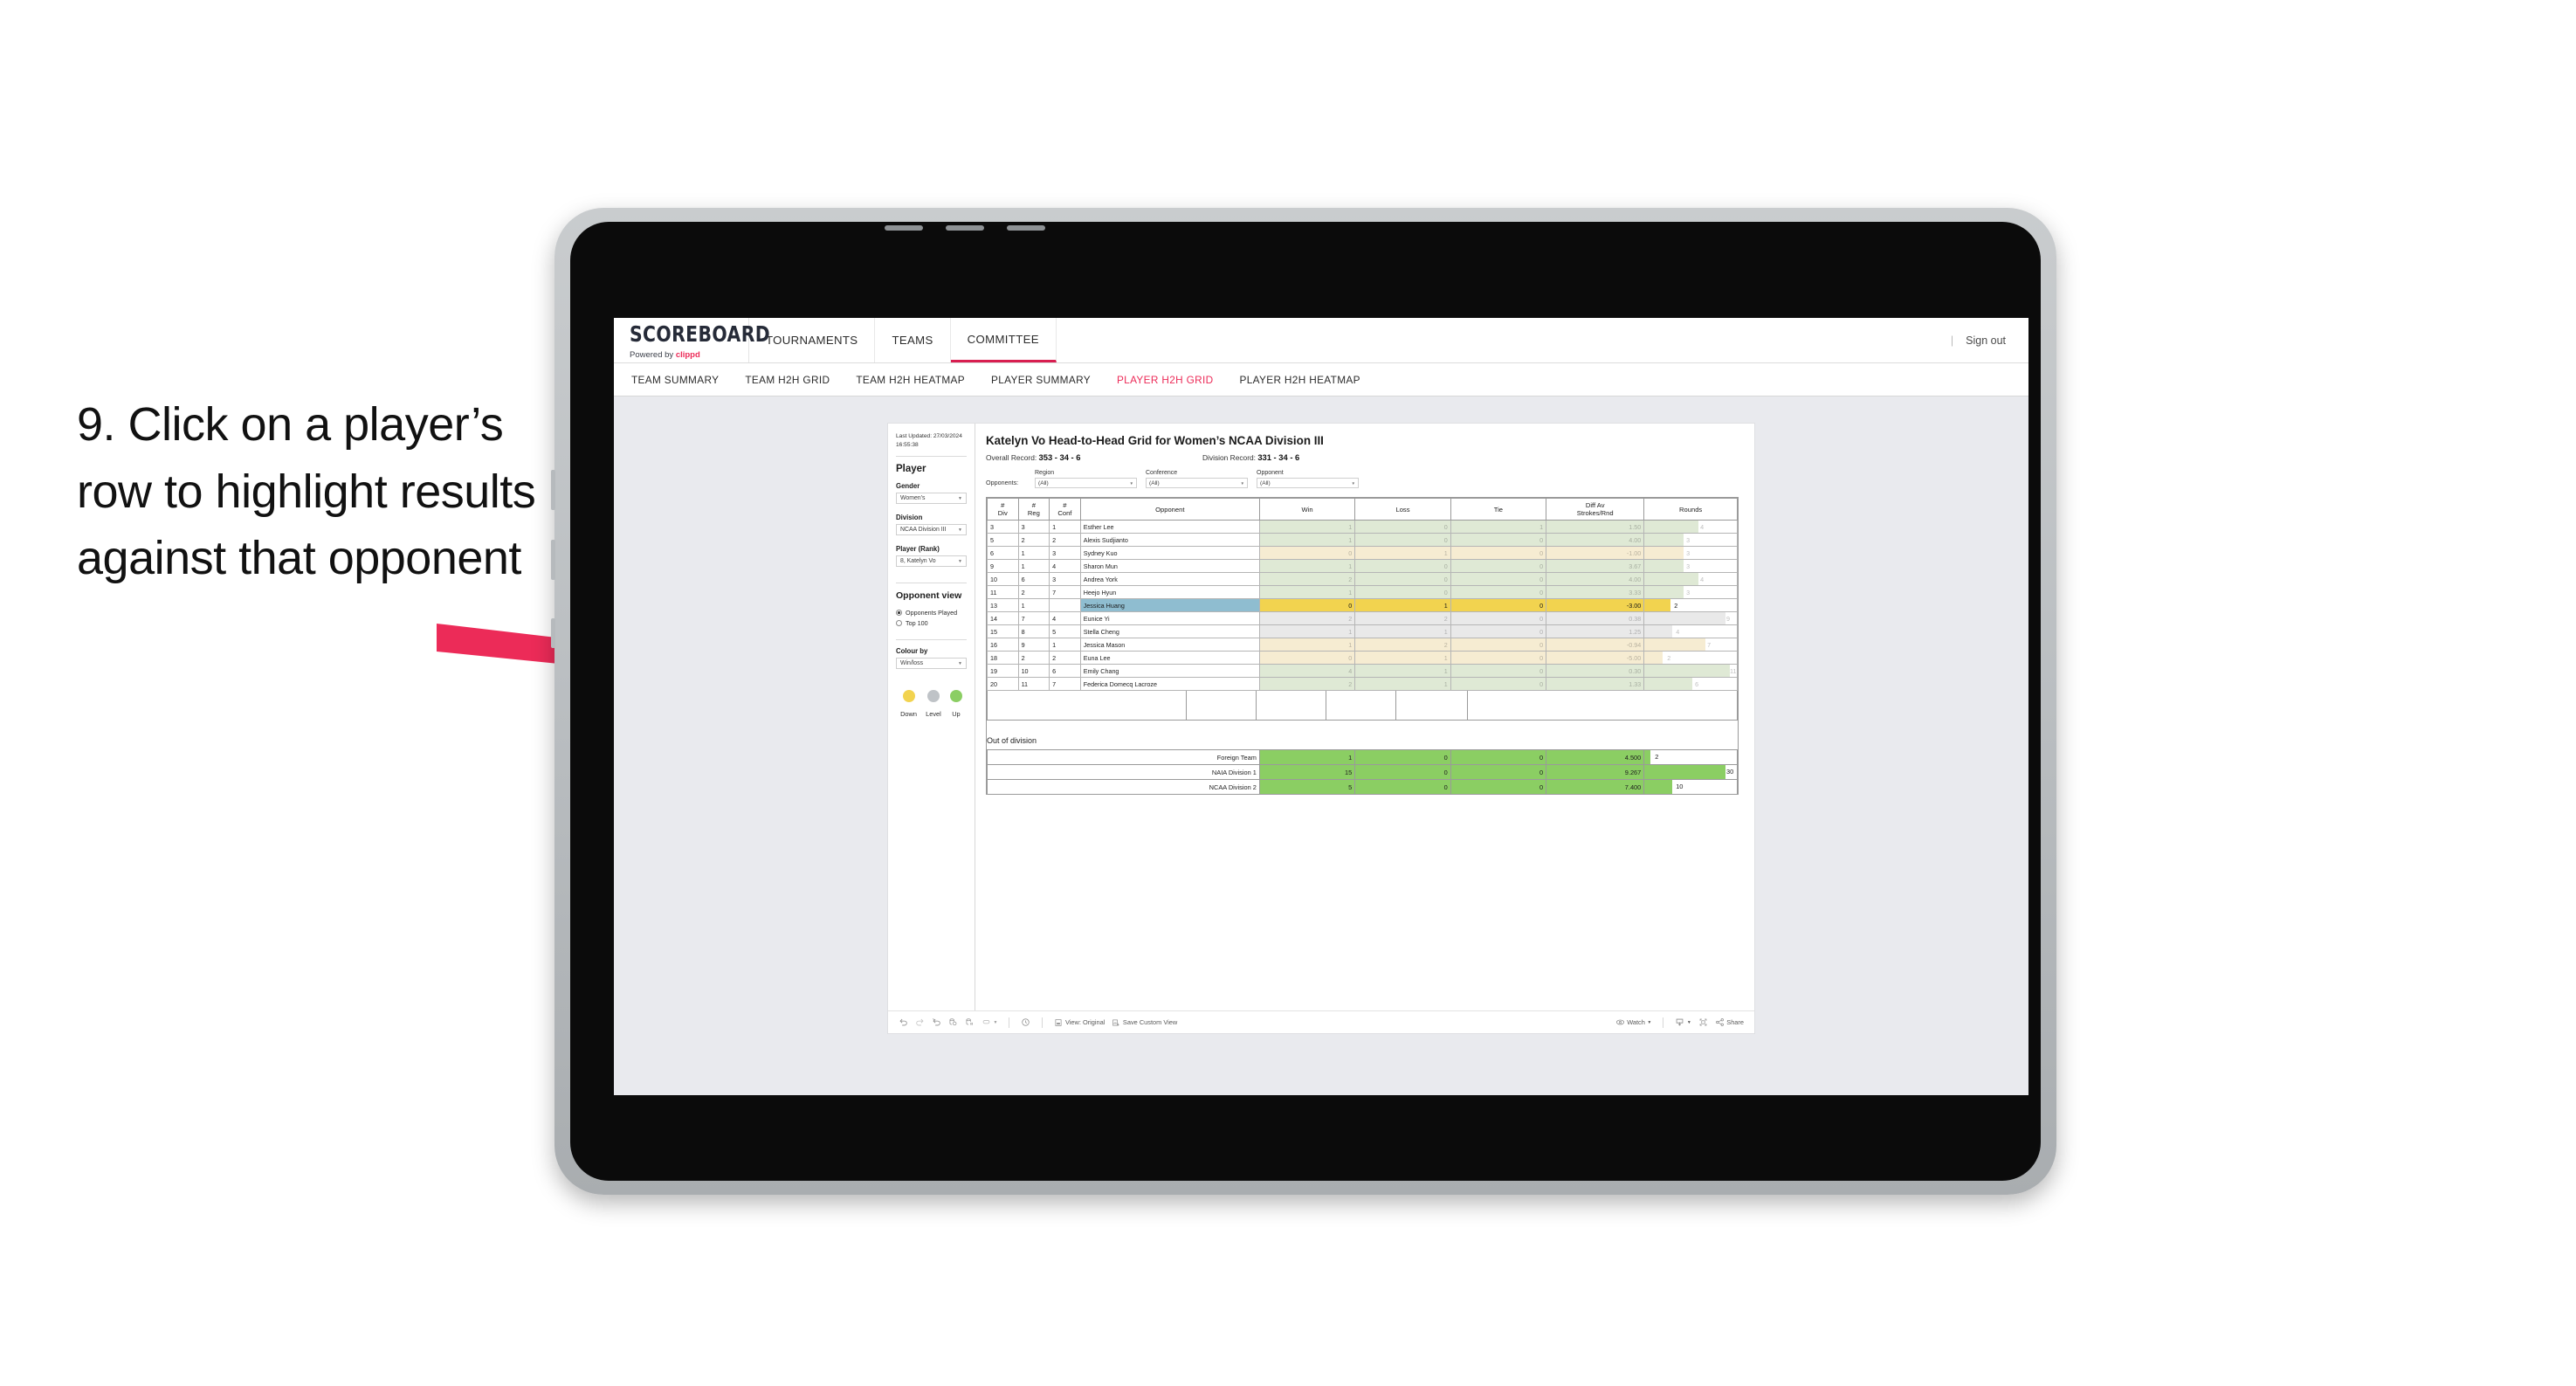 This screenshot has height=1386, width=2576. Describe the element at coordinates (1362, 671) in the screenshot. I see `table-row: 19 10 6 Emily Chang 4 1 0 0.30 11` at that location.